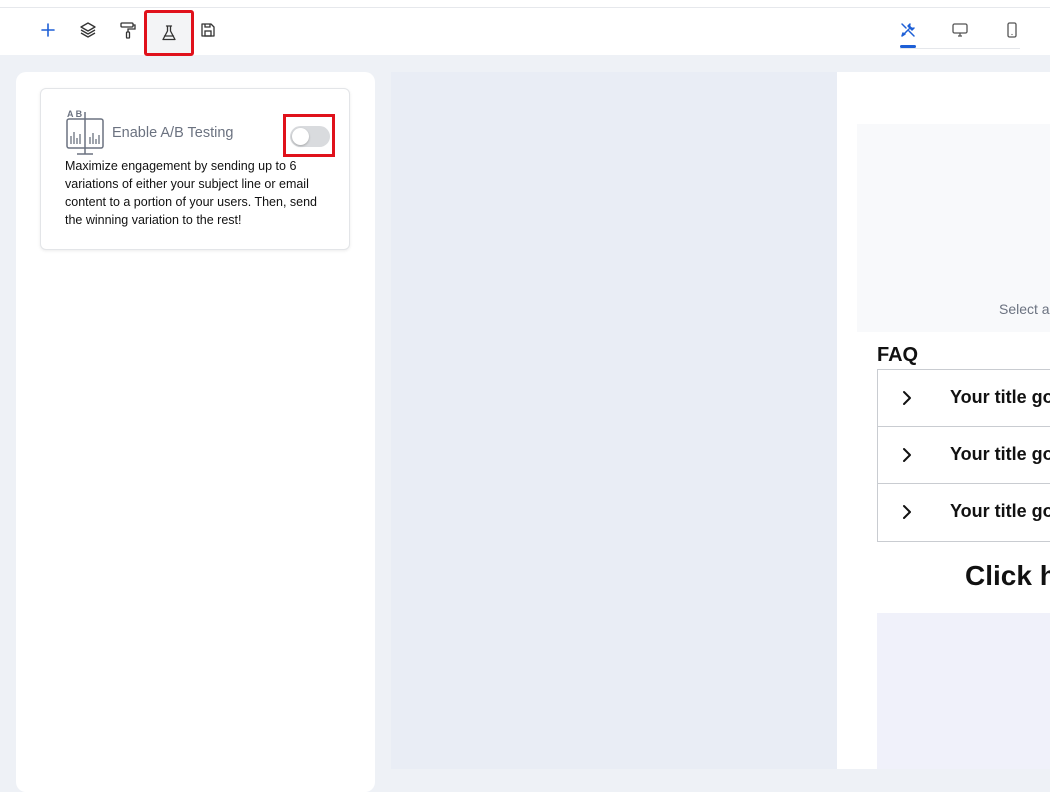  I want to click on phone-icon, so click(1012, 30).